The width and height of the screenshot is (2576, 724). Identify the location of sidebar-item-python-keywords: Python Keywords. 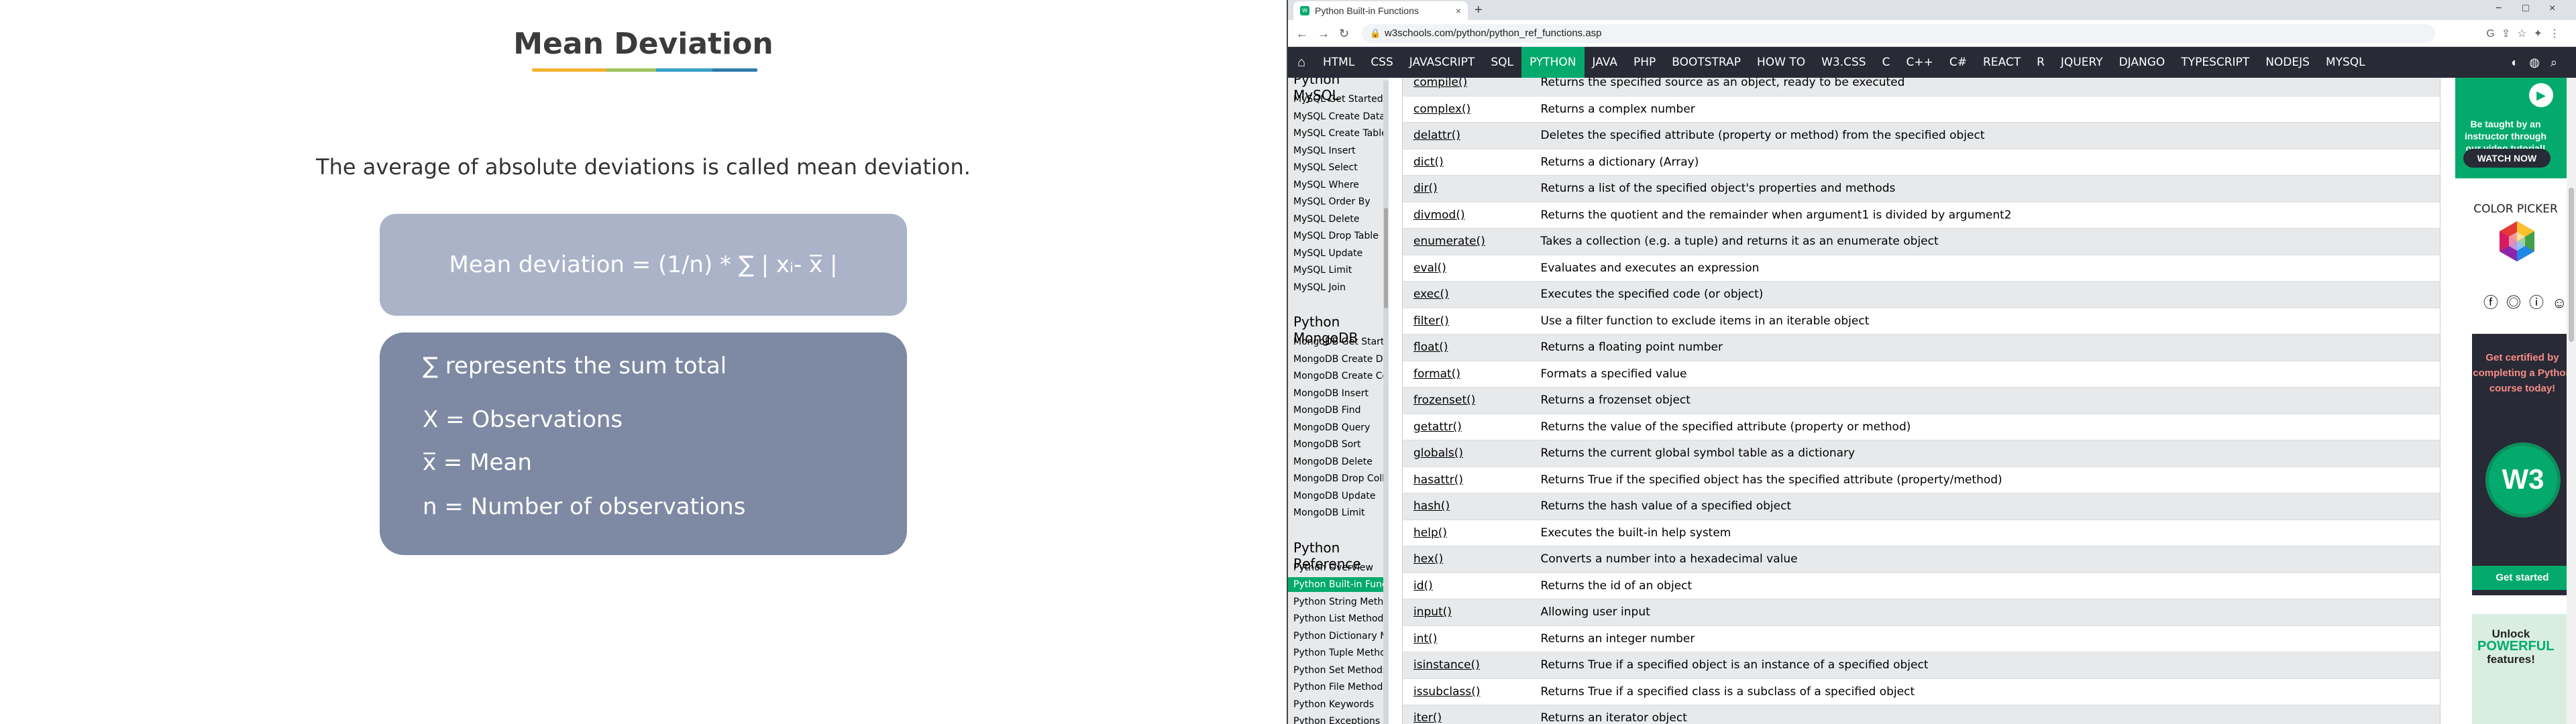
(1333, 704).